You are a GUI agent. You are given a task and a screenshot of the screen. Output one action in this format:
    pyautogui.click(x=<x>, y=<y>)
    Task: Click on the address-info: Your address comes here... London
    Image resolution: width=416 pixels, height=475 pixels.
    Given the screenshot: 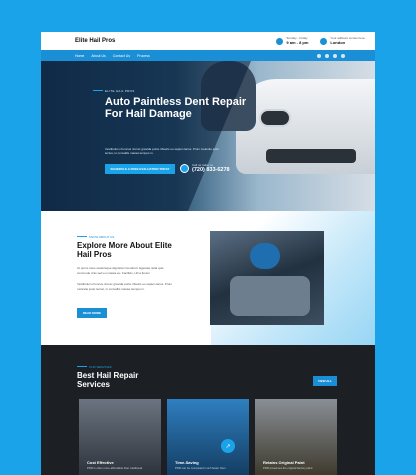 What is the action you would take?
    pyautogui.click(x=343, y=41)
    